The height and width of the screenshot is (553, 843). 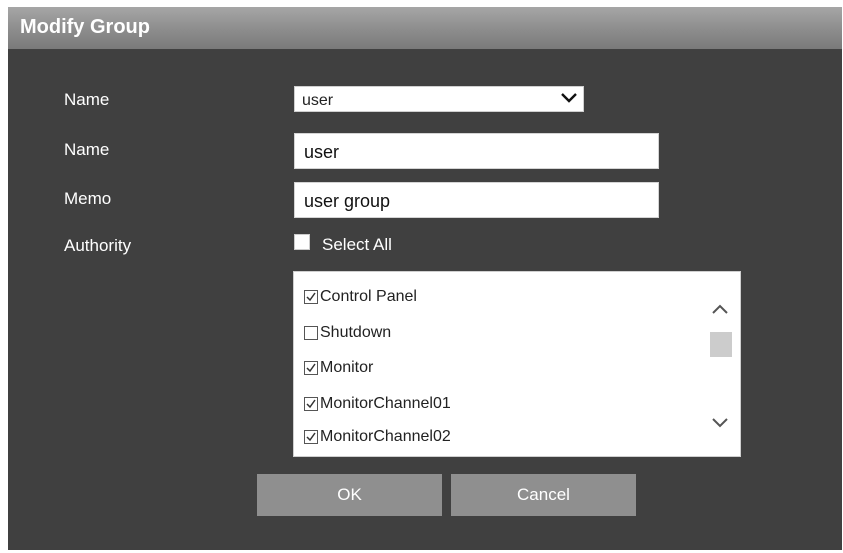 I want to click on authority-item-label: Control Panel, so click(x=368, y=296).